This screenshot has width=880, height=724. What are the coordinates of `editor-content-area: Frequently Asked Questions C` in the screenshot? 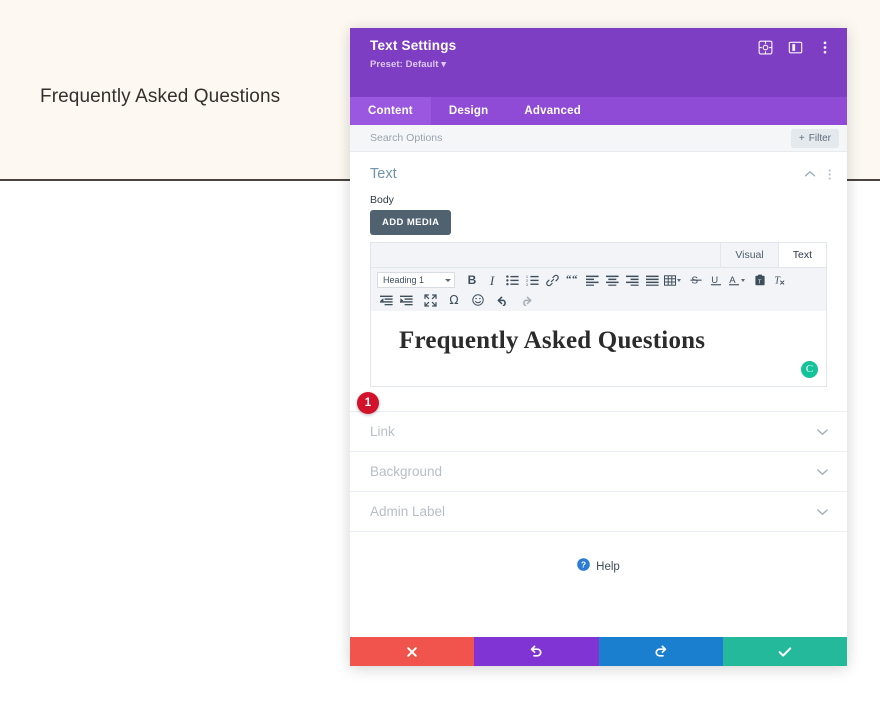 It's located at (598, 348).